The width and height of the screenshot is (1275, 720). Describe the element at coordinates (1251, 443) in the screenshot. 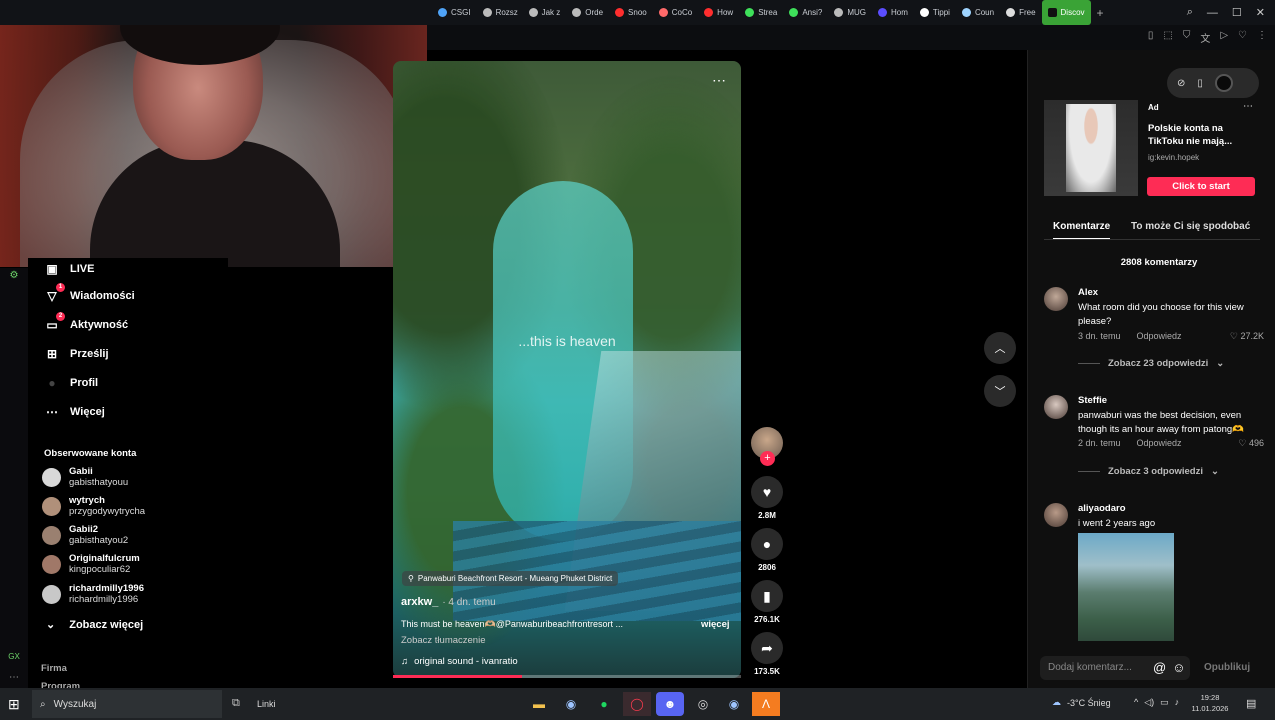

I see `comment-like: ♡ 496` at that location.